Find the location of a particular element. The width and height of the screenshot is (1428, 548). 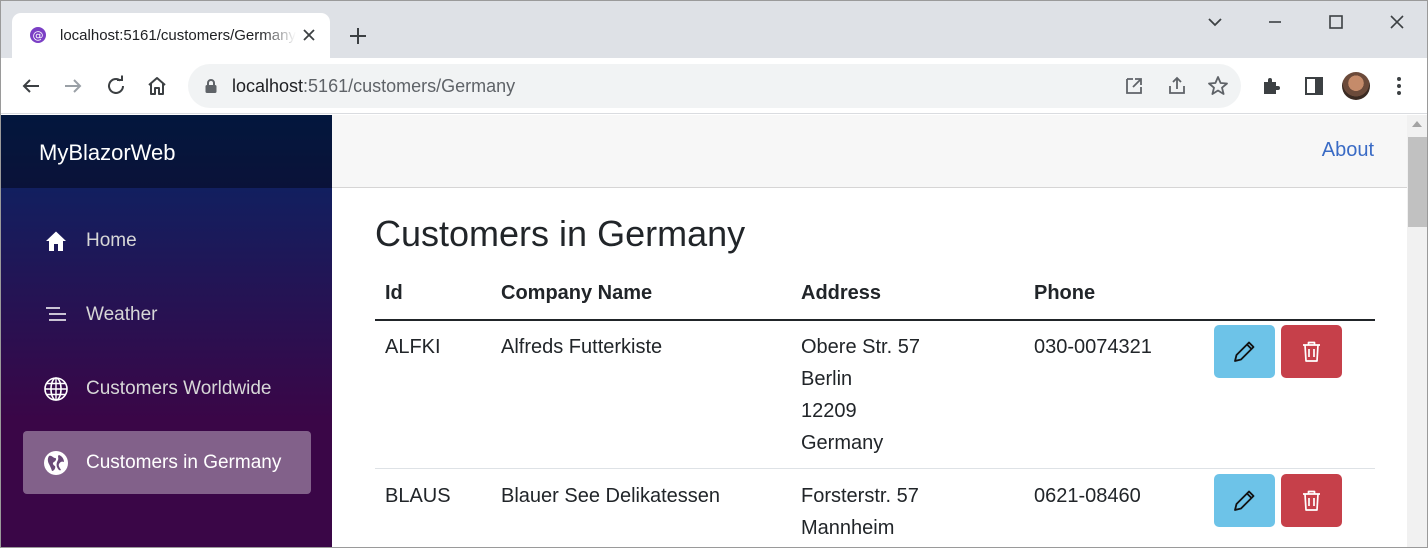

address-line: 12209 is located at coordinates (829, 411).